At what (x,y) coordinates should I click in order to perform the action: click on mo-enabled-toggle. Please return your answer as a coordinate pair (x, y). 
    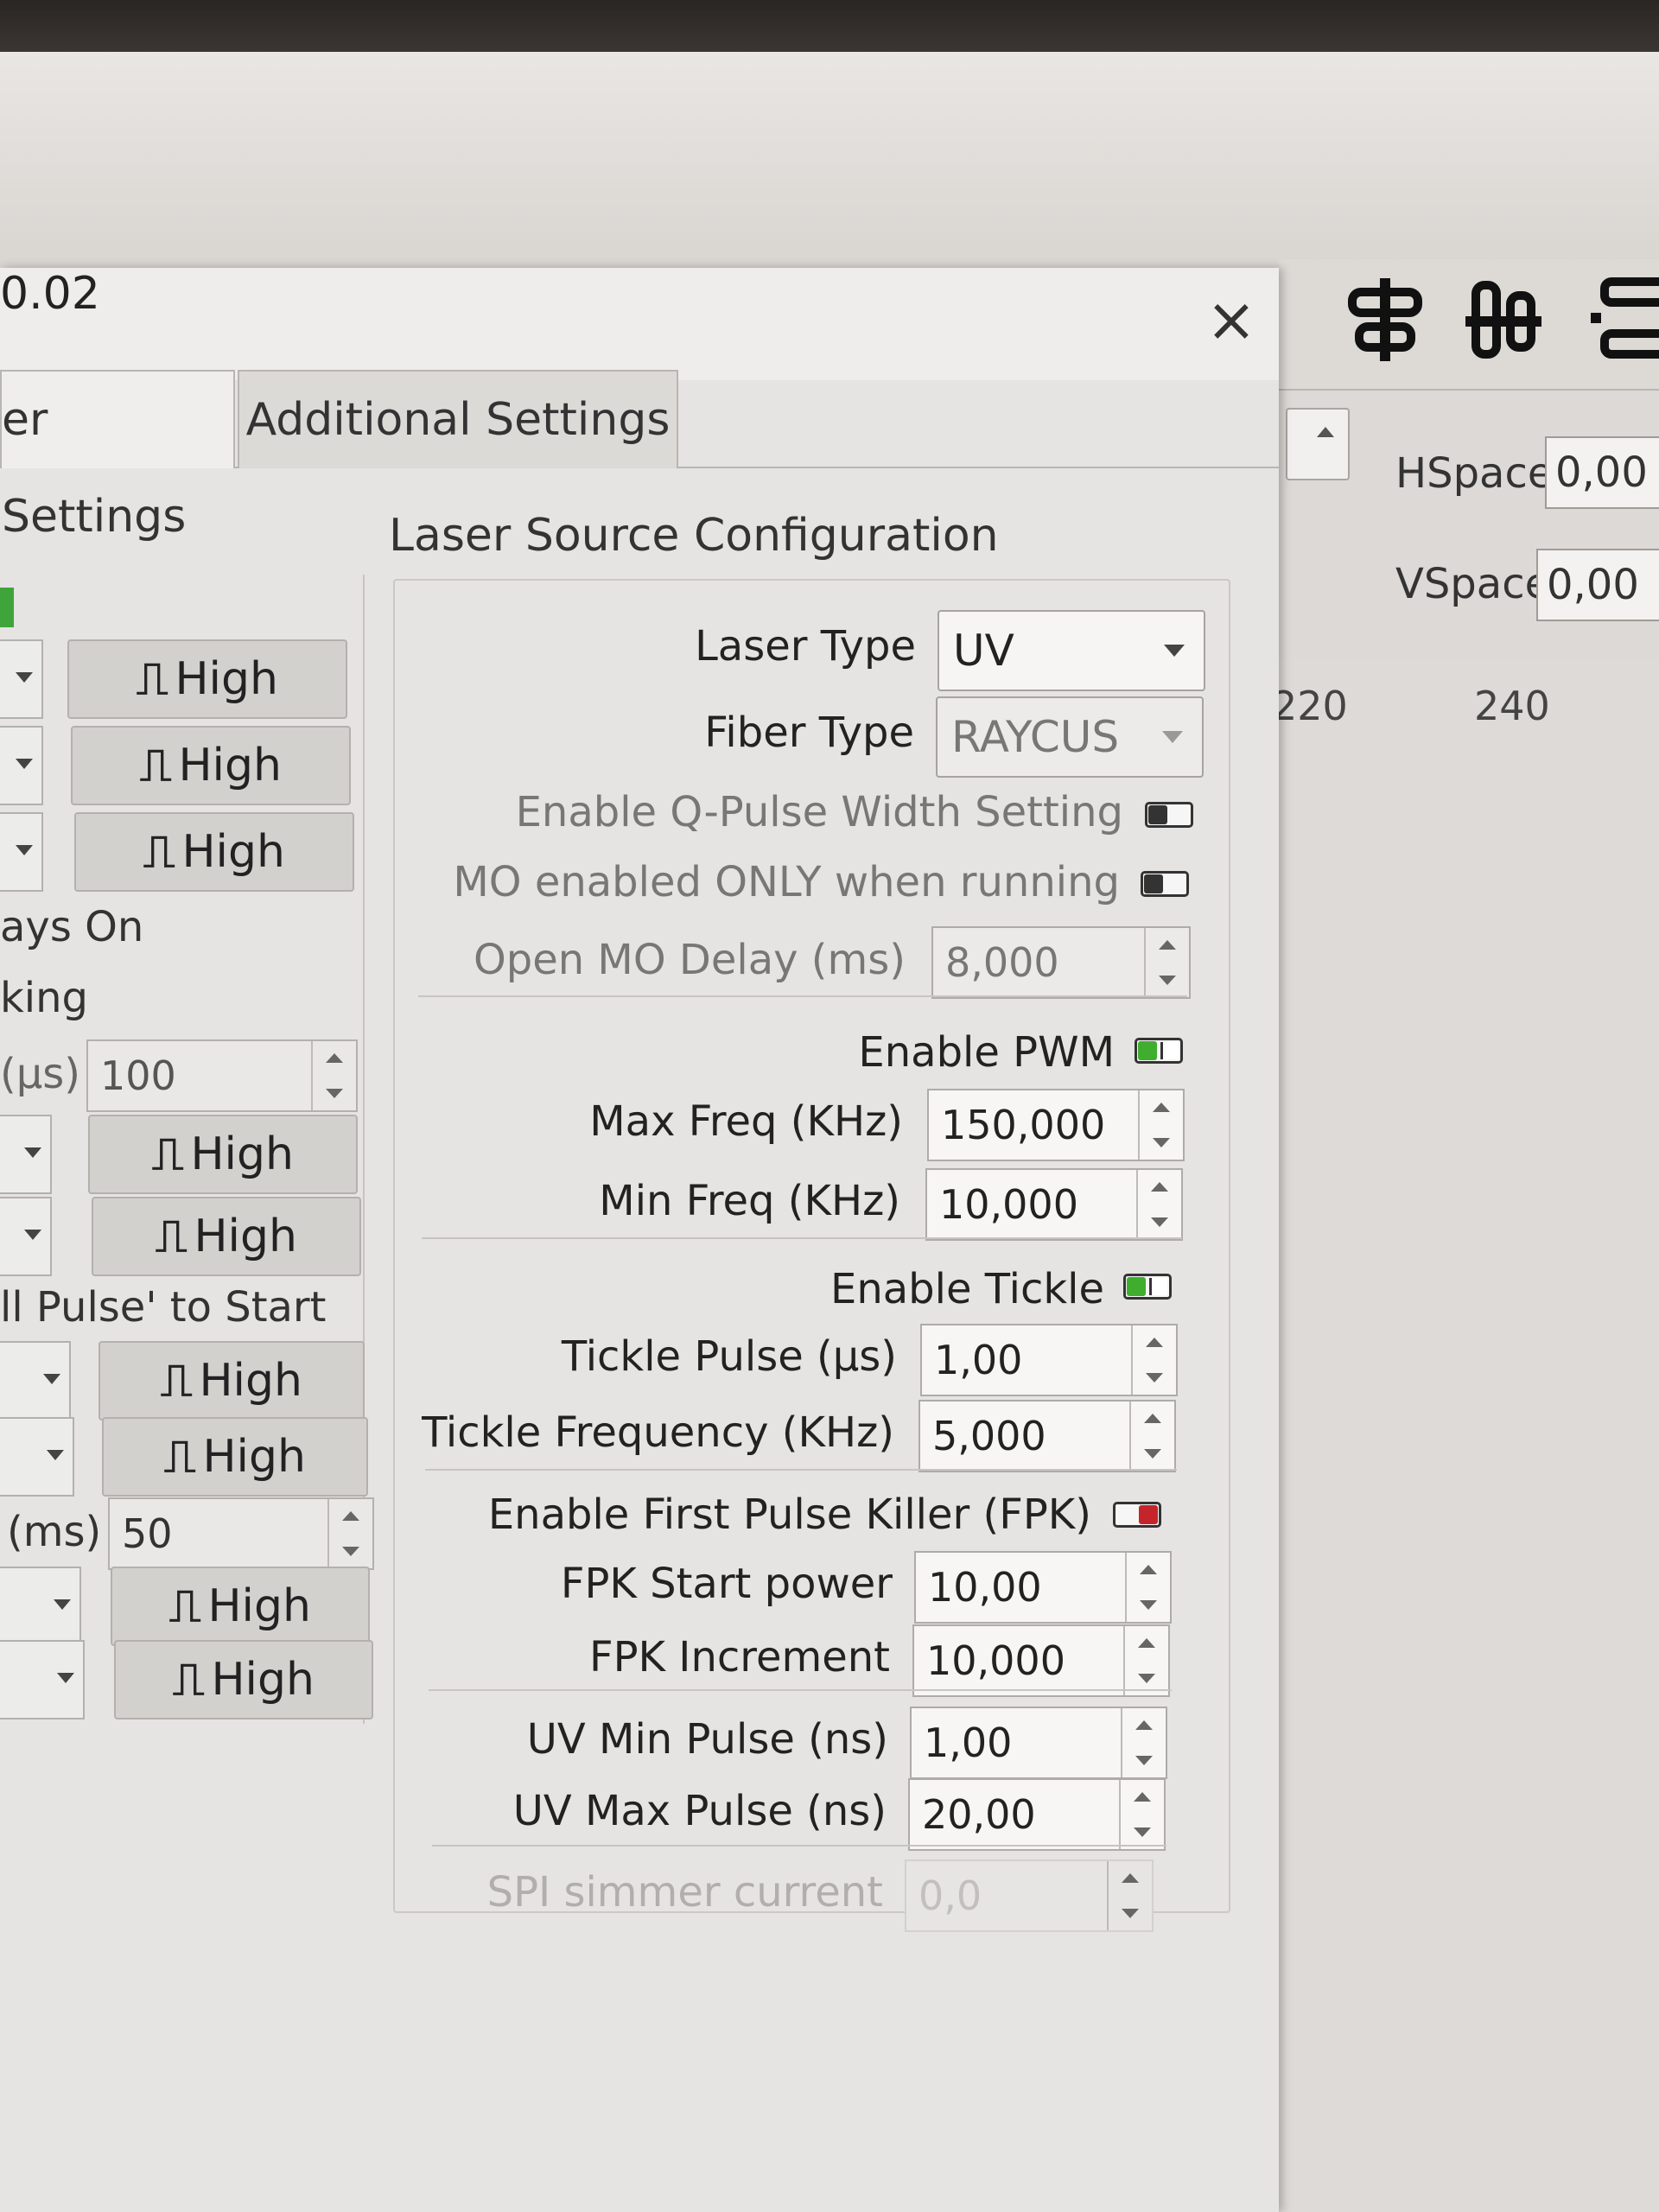
    Looking at the image, I should click on (1165, 884).